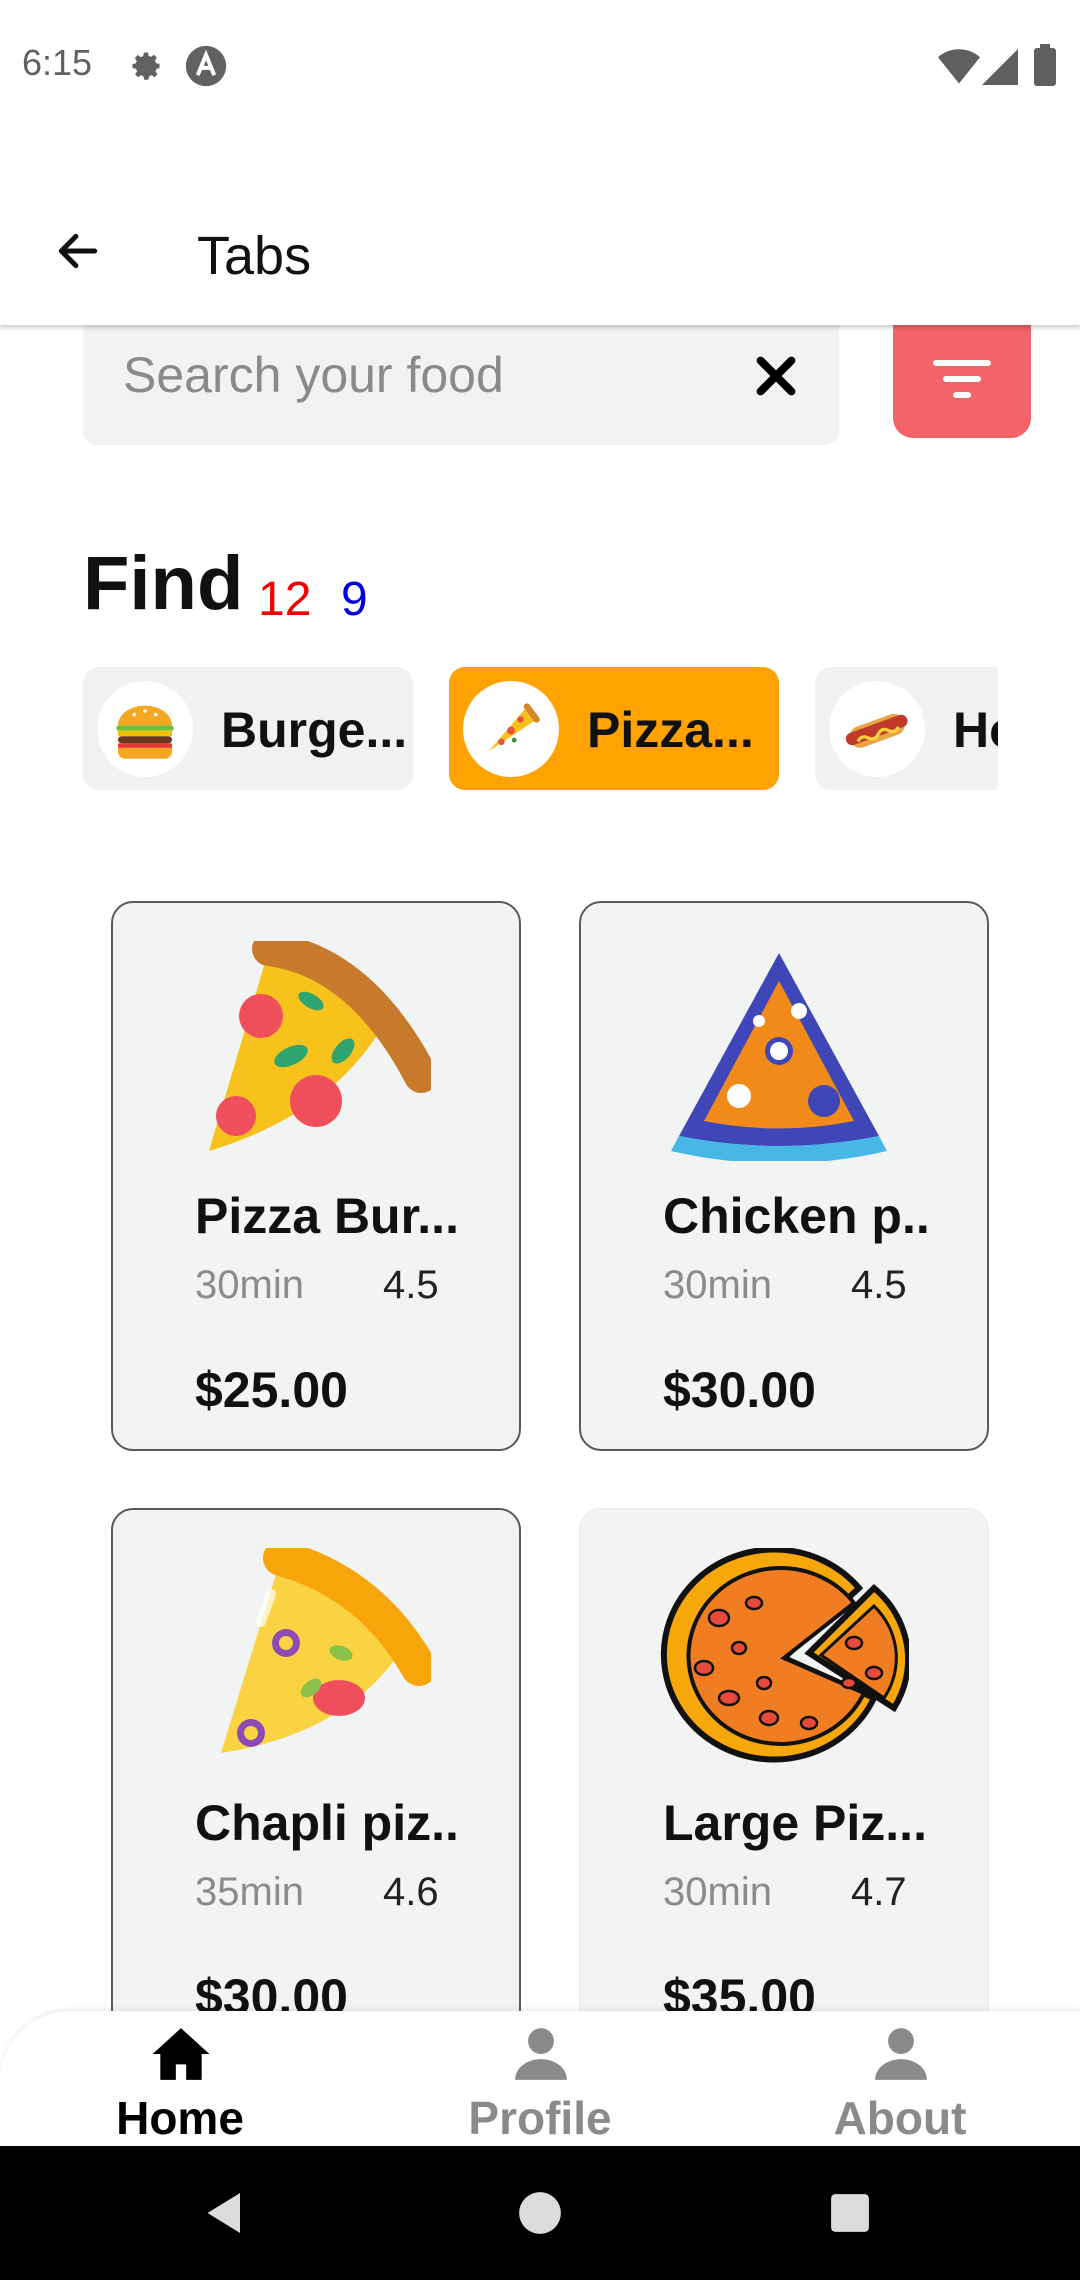 The width and height of the screenshot is (1080, 2280). Describe the element at coordinates (511, 729) in the screenshot. I see `pizza-icon` at that location.